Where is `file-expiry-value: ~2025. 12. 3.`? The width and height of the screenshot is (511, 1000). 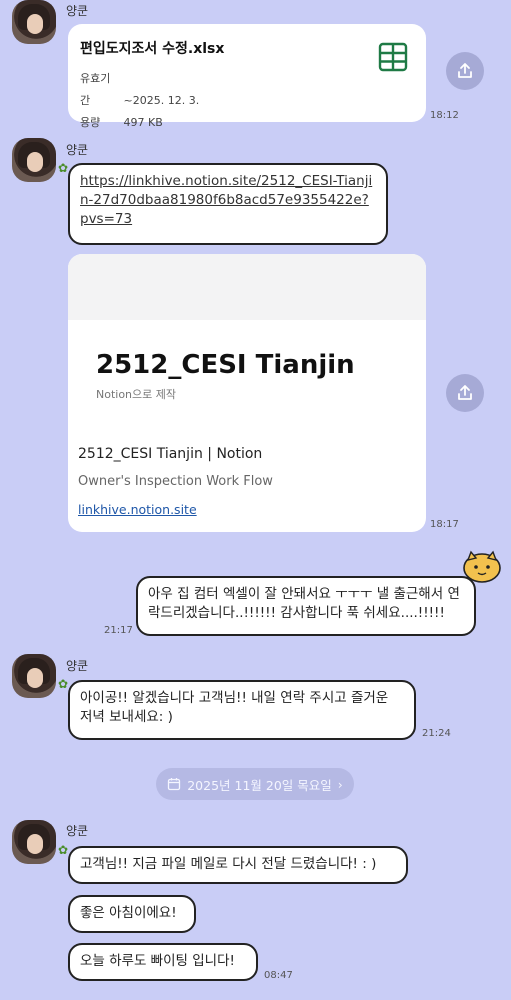 file-expiry-value: ~2025. 12. 3. is located at coordinates (161, 100).